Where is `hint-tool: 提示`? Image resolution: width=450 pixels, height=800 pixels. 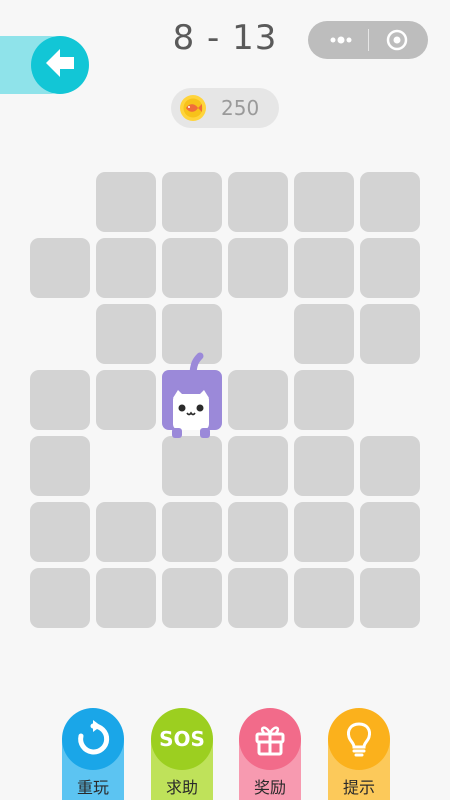
hint-tool: 提示 is located at coordinates (359, 754).